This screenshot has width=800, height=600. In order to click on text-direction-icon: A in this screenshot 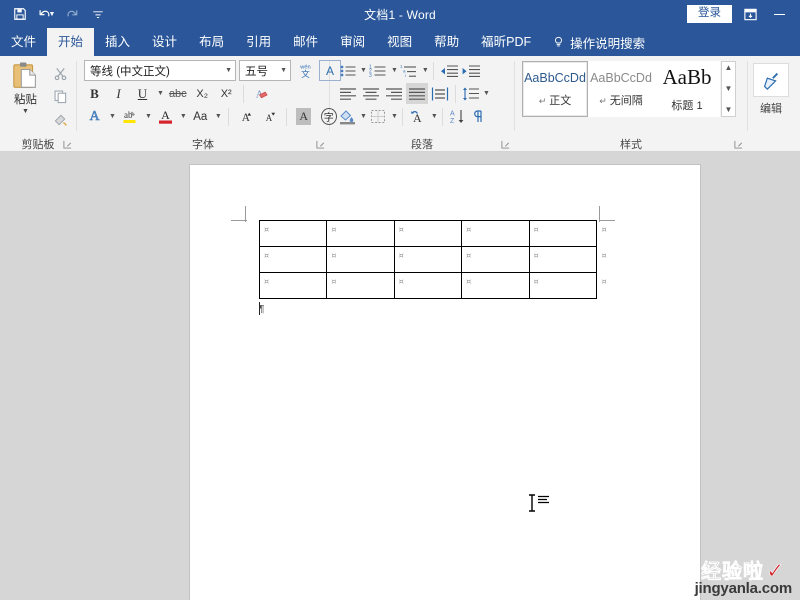, I will do `click(418, 116)`.